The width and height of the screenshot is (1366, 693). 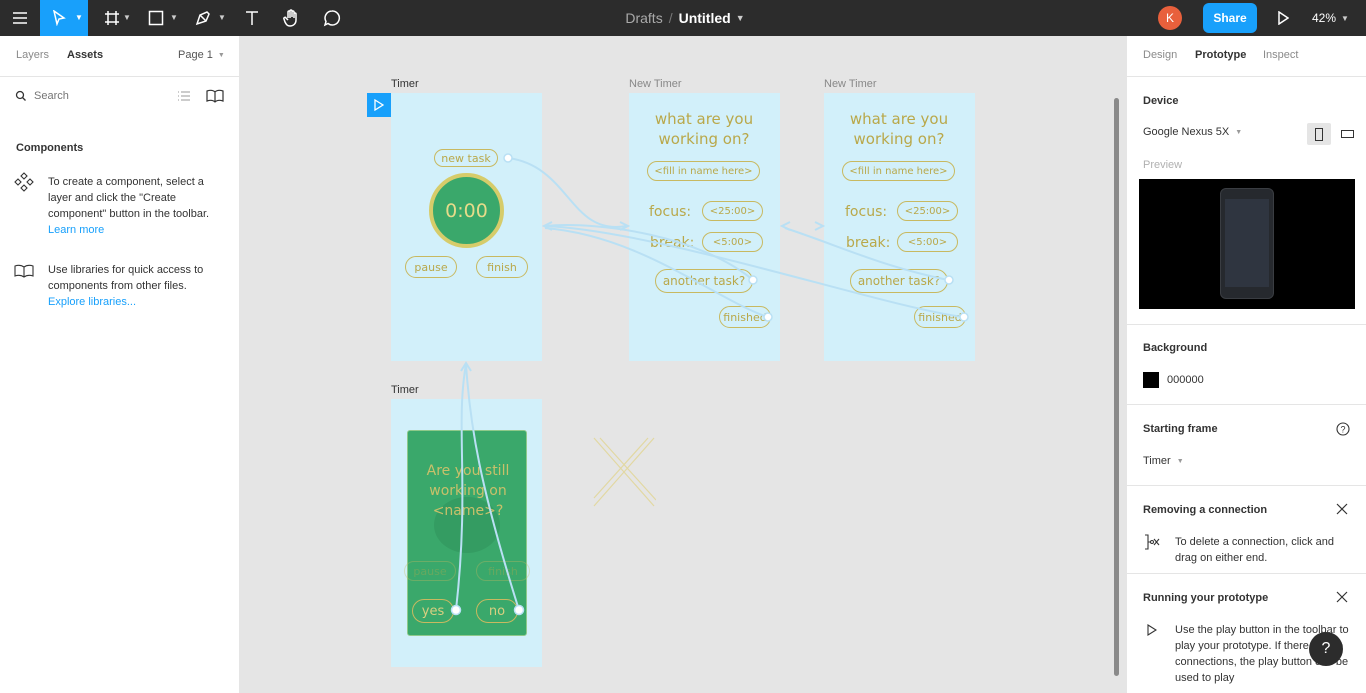 I want to click on background-title: Background, so click(x=1175, y=348).